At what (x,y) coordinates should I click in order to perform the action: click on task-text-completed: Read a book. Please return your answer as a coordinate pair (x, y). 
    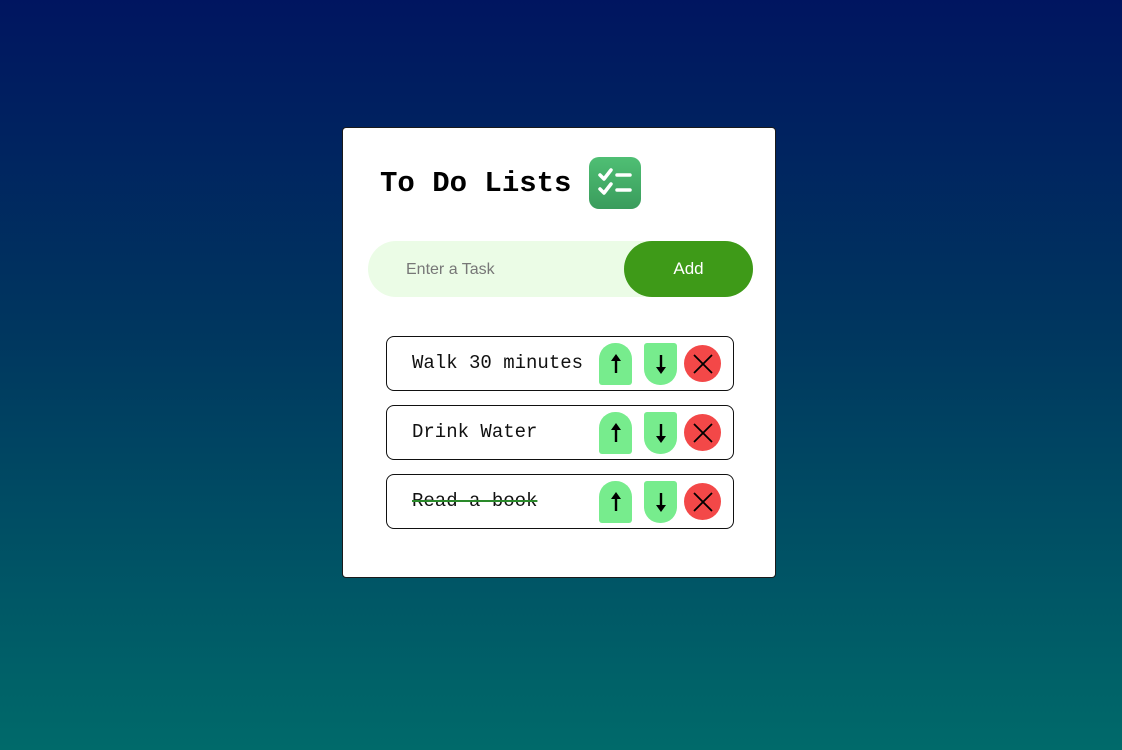
    Looking at the image, I should click on (474, 501).